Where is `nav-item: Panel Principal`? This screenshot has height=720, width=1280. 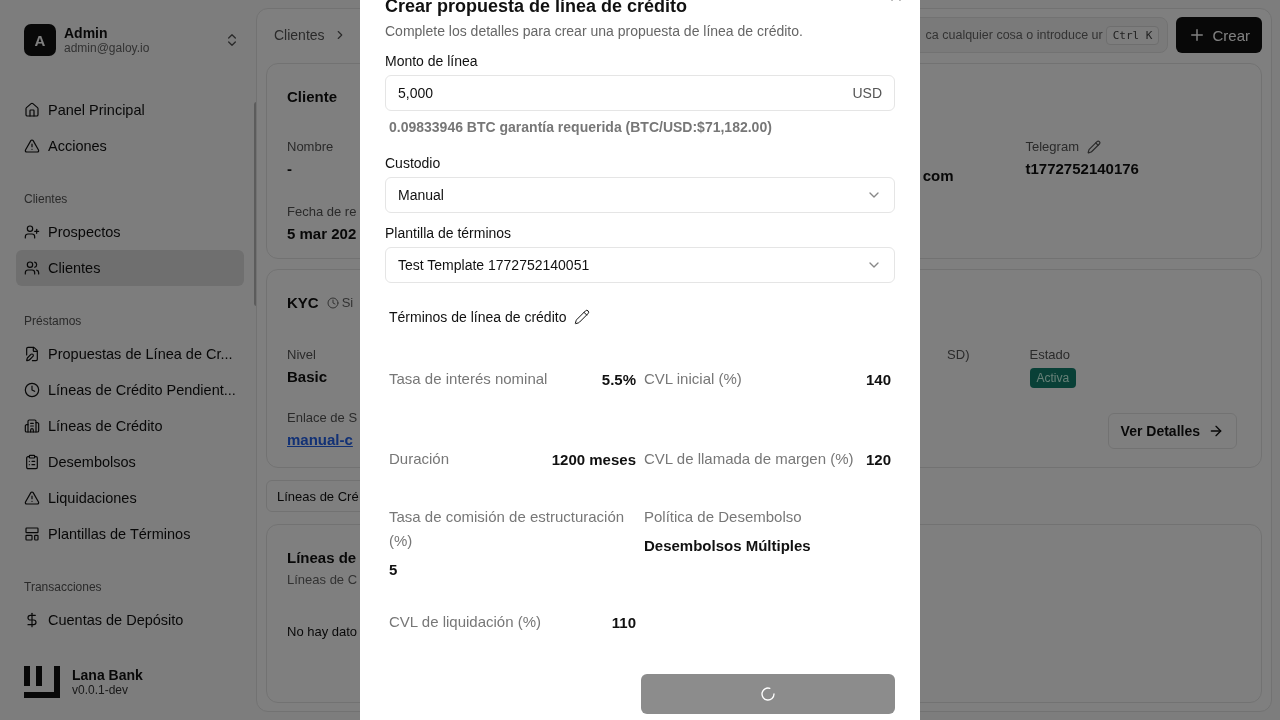
nav-item: Panel Principal is located at coordinates (130, 110).